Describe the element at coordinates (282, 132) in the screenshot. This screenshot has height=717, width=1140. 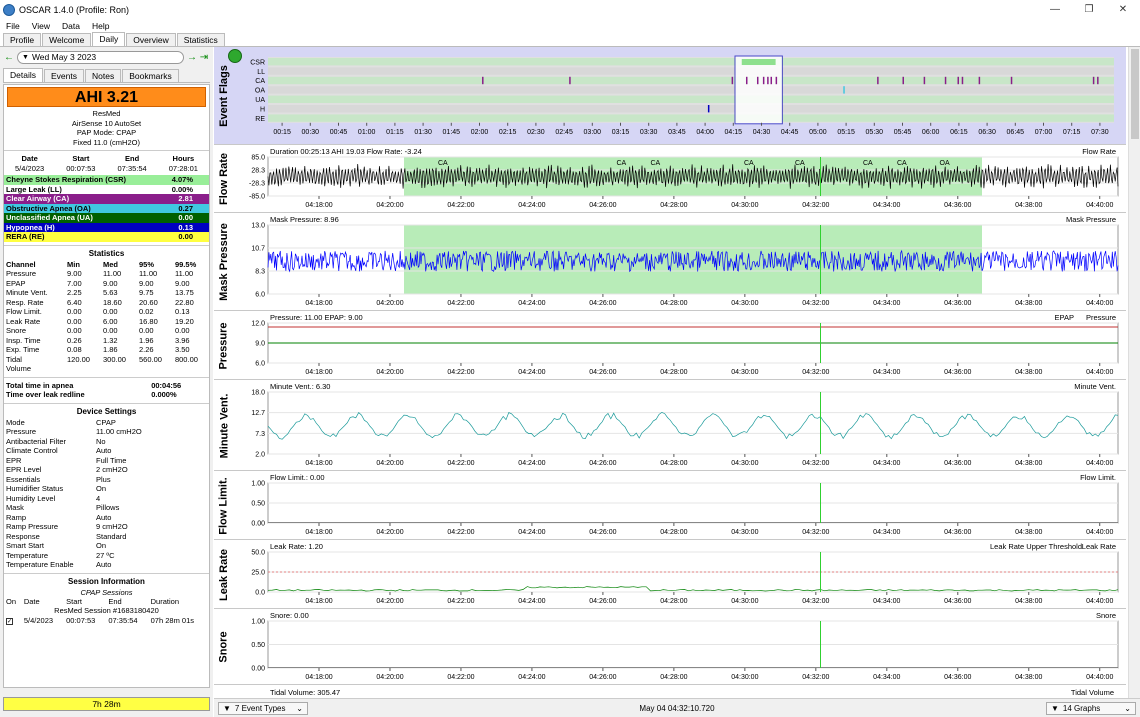
I see `flag-tick-label: 00:15` at that location.